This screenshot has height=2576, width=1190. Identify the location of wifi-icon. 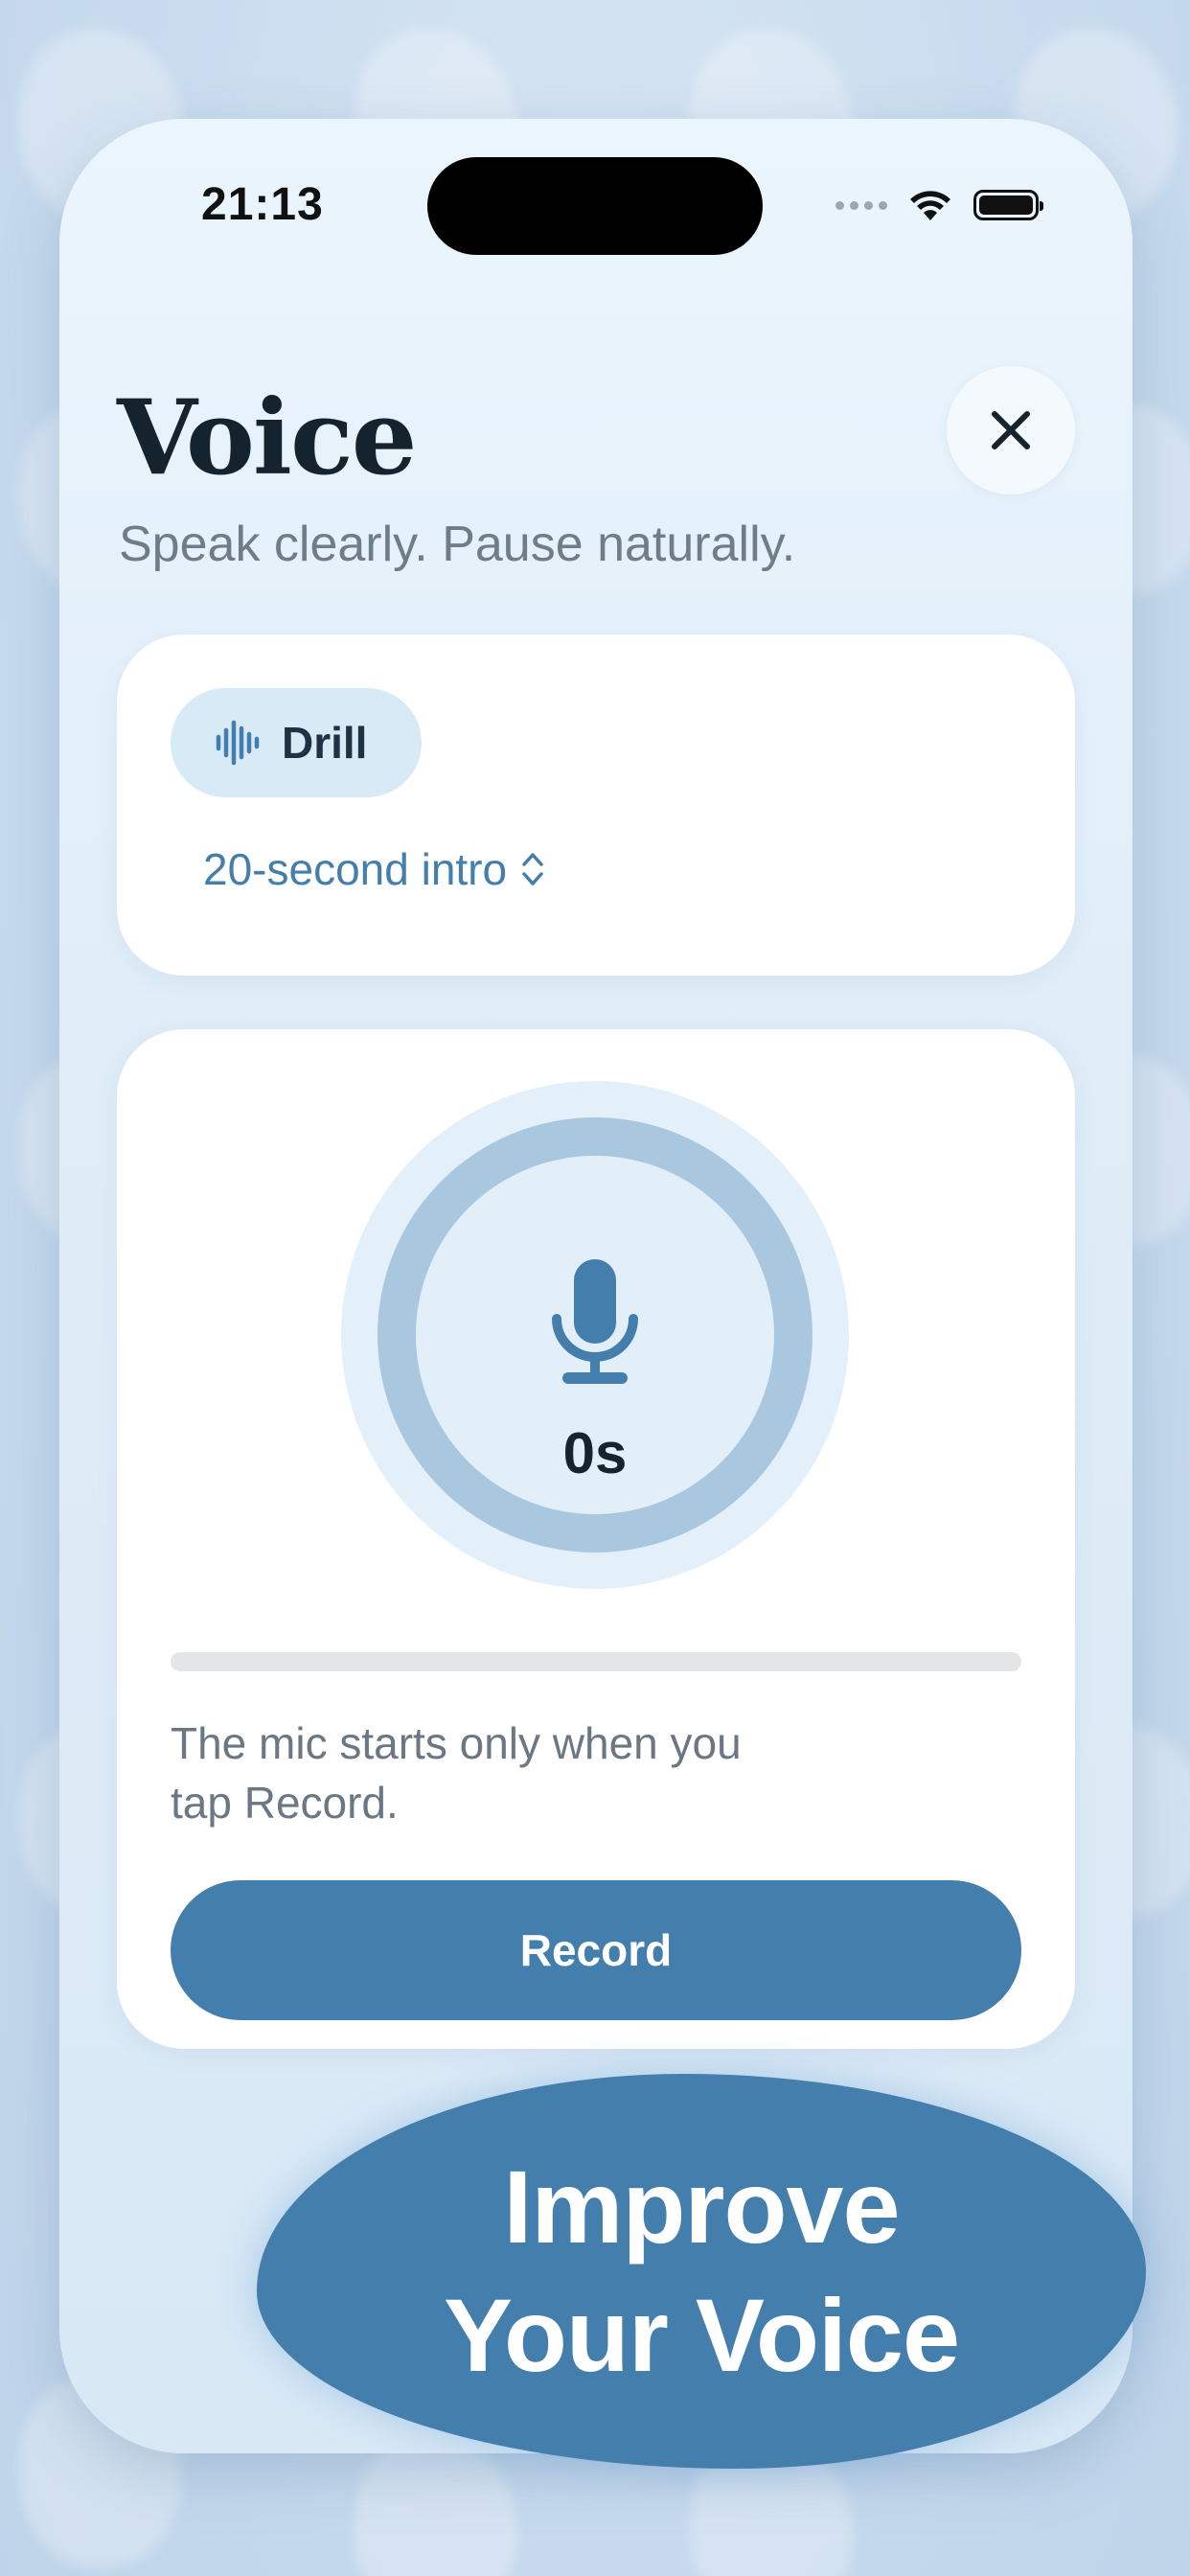
(930, 205).